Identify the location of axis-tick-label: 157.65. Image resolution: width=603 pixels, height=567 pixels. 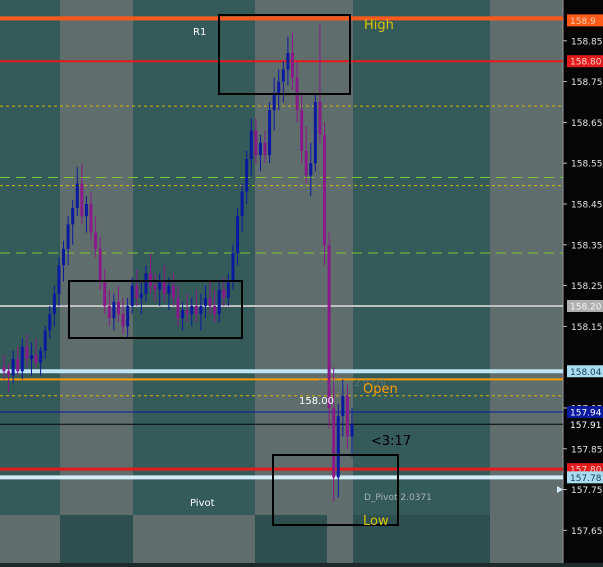
(587, 532).